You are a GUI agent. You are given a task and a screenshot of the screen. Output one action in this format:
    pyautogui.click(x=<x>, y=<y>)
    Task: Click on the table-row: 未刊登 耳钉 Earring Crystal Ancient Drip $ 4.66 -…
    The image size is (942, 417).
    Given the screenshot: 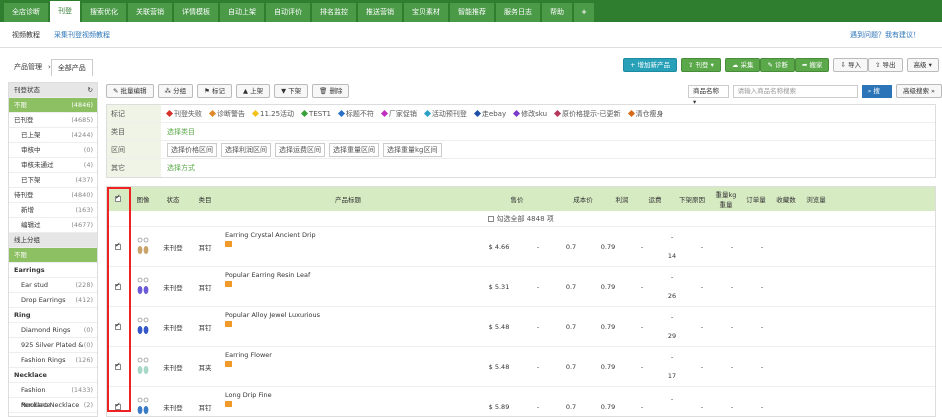 What is the action you would take?
    pyautogui.click(x=521, y=247)
    